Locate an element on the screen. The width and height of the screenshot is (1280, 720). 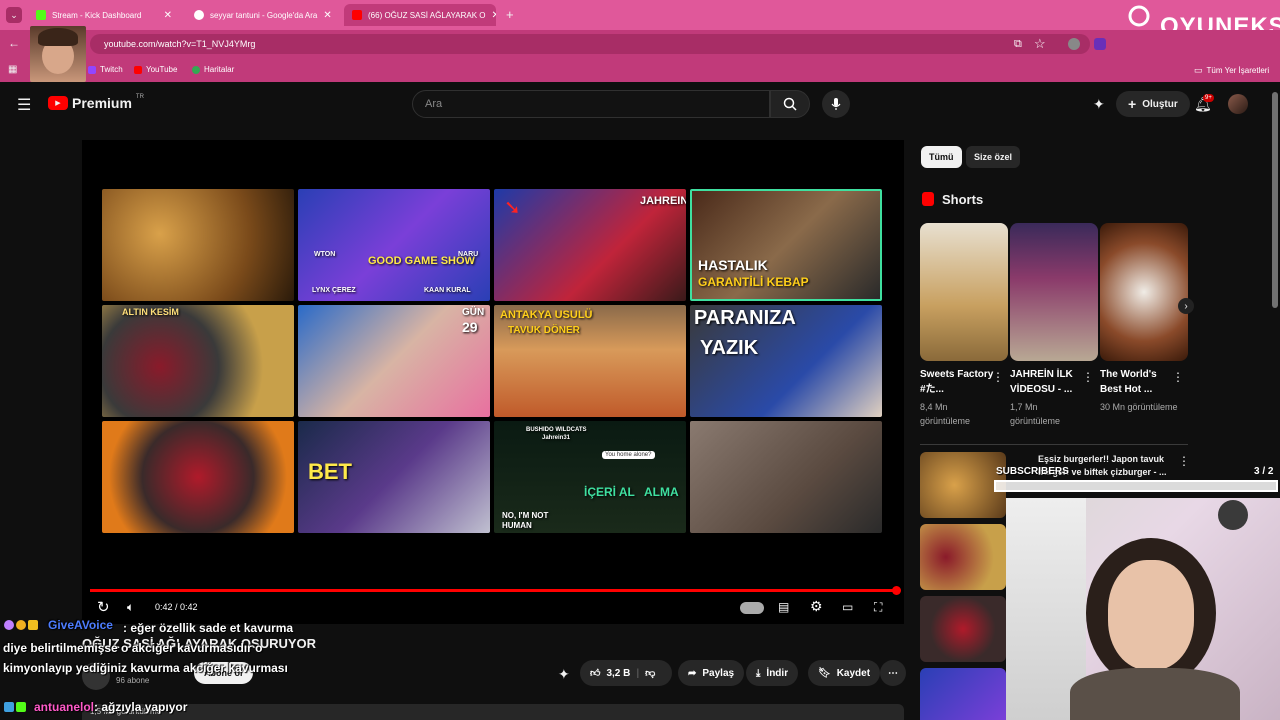
shorts-next-chevron-icon: › is located at coordinates (1186, 306).